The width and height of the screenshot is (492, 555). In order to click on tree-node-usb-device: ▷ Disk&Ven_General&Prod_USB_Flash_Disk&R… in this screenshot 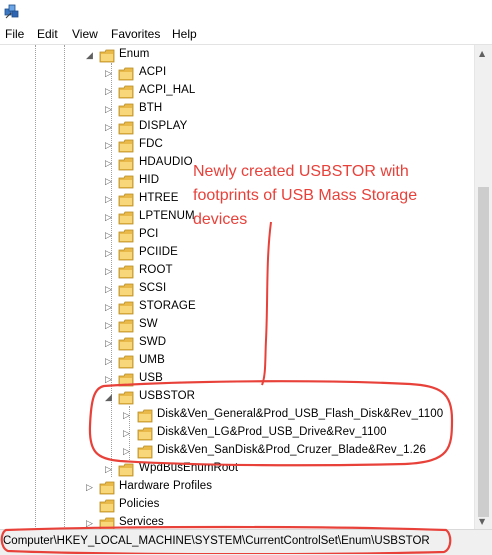, I will do `click(237, 416)`.